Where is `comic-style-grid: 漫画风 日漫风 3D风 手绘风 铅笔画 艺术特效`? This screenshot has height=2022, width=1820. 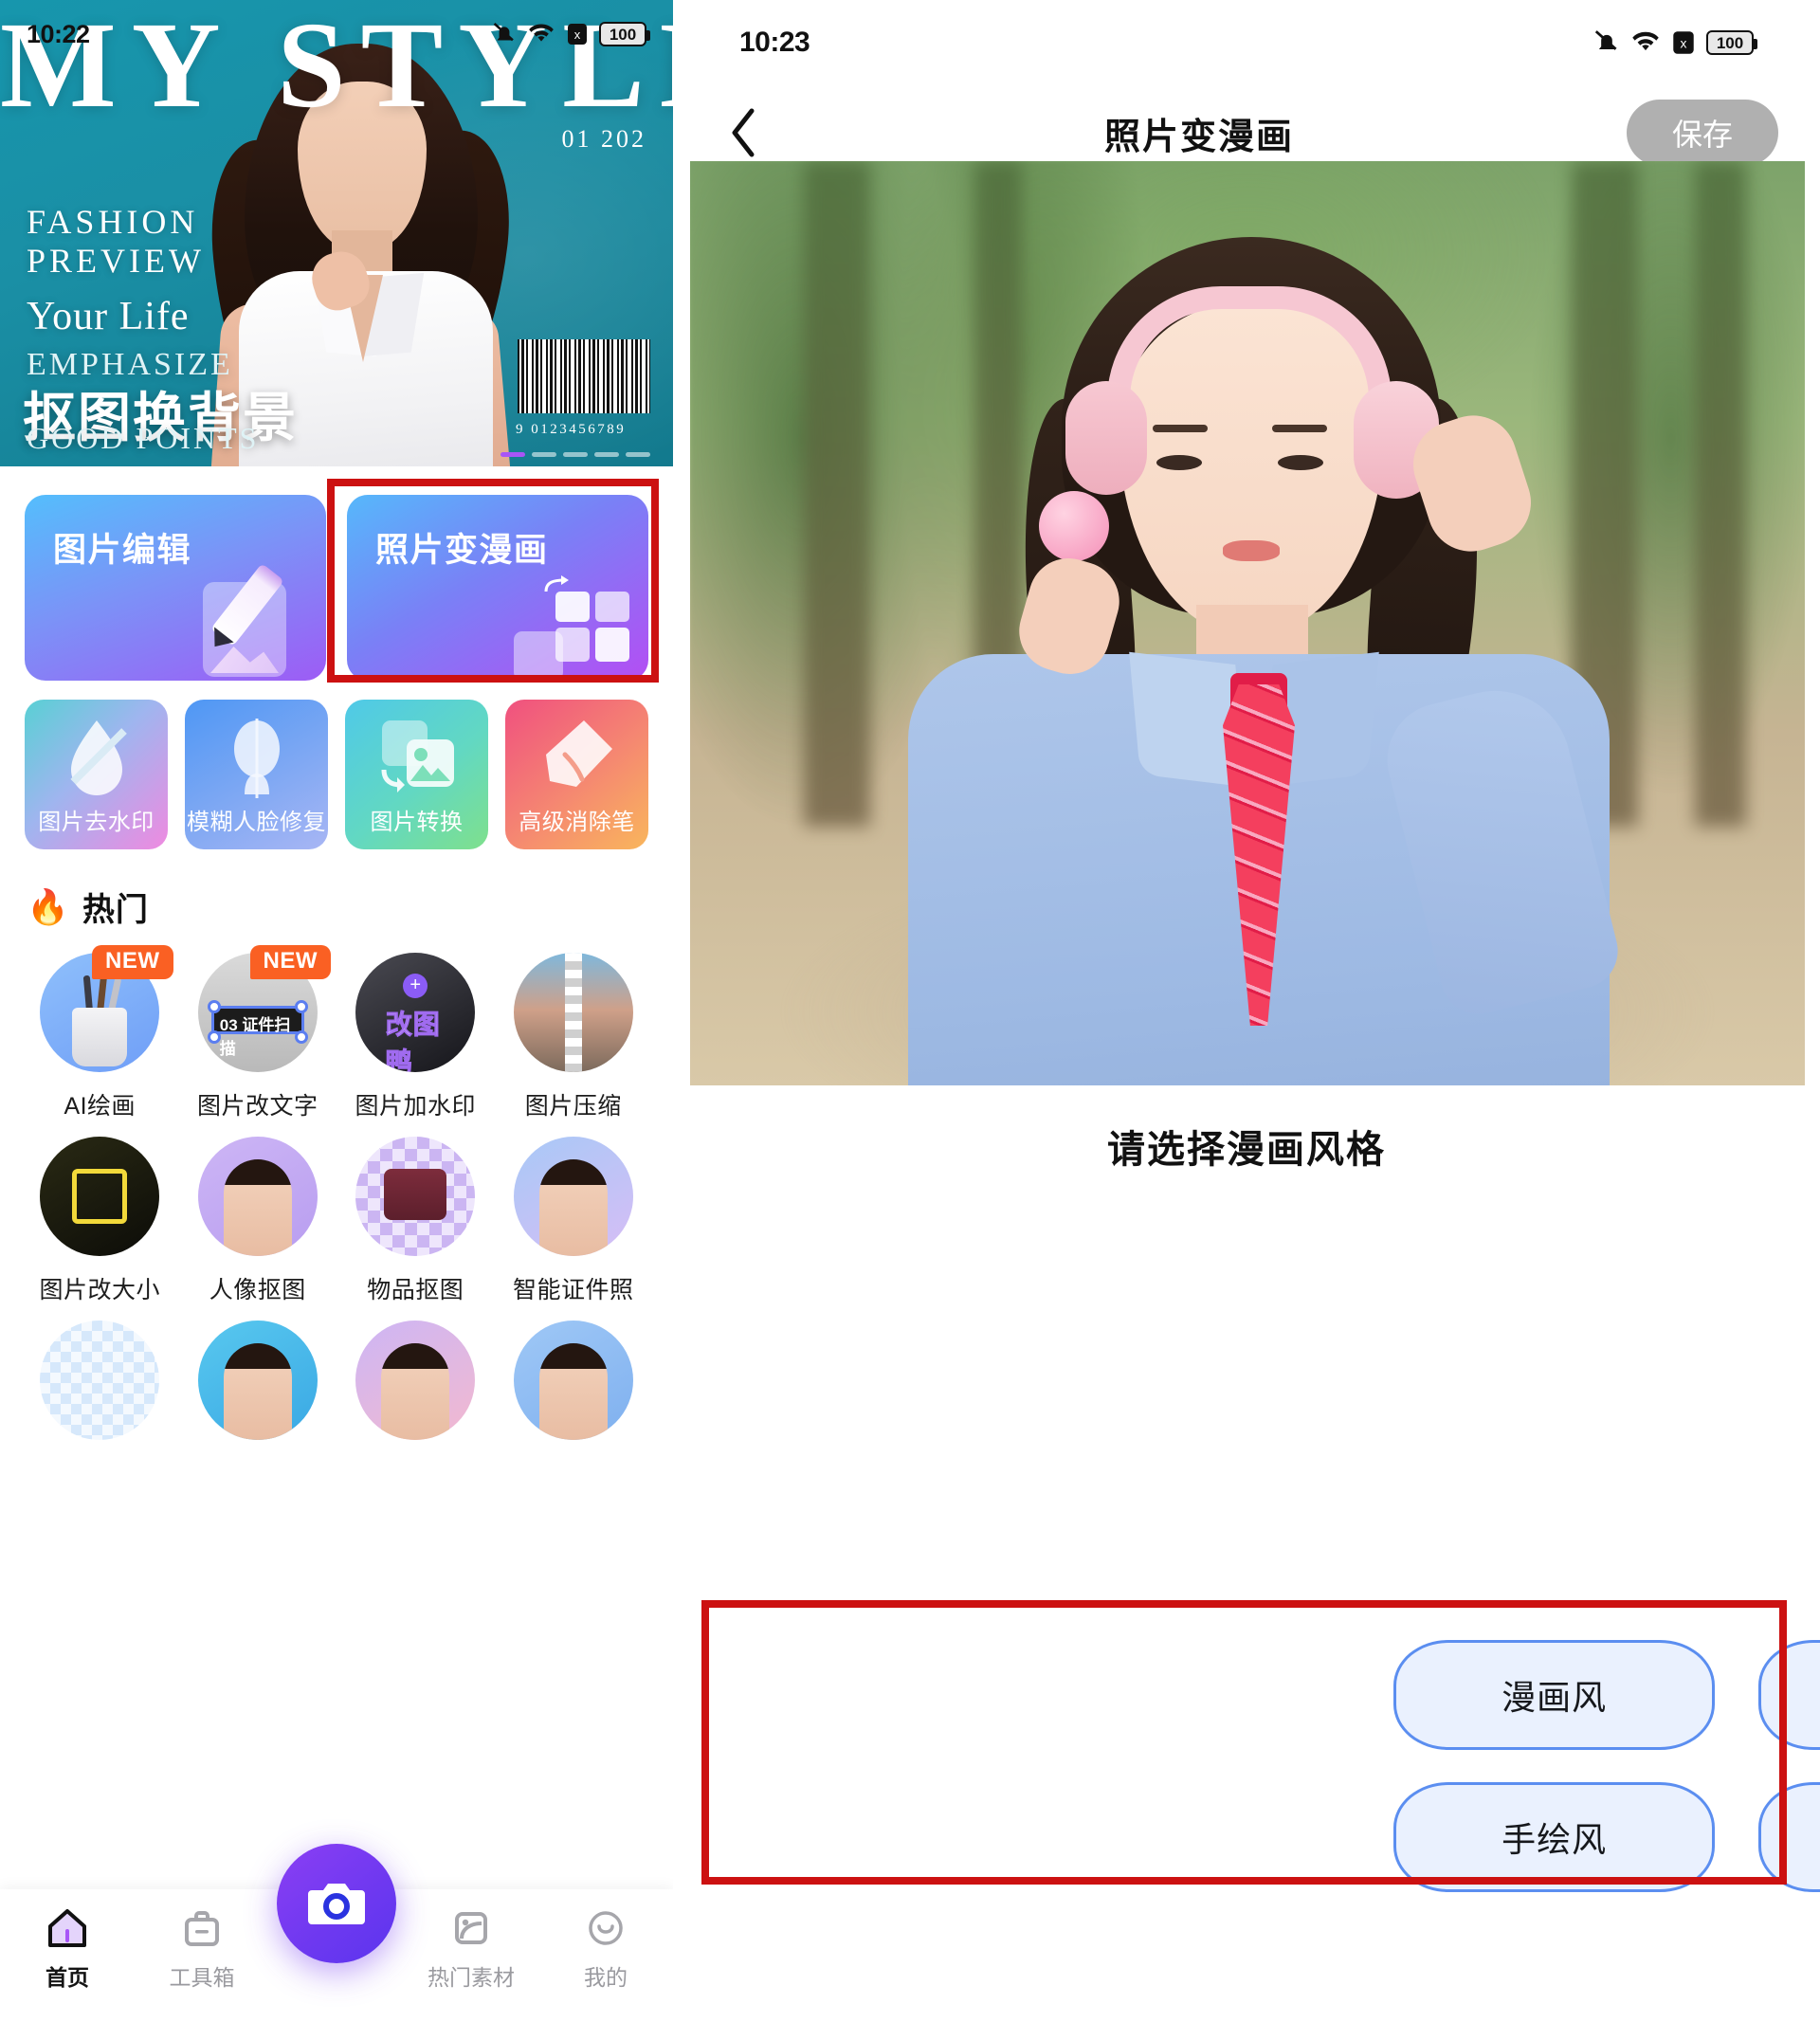
comic-style-grid: 漫画风 日漫风 3D风 手绘风 铅笔画 艺术特效 is located at coordinates (1606, 1766).